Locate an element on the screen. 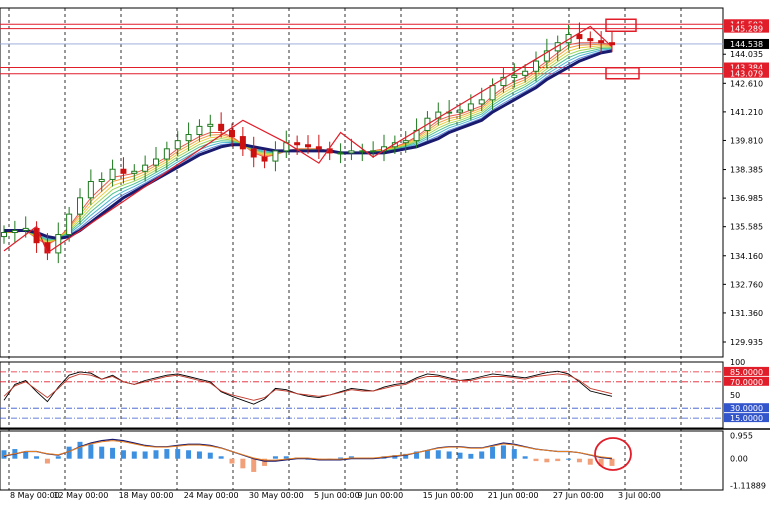  price-tick-label-9: 131.360 is located at coordinates (746, 313).